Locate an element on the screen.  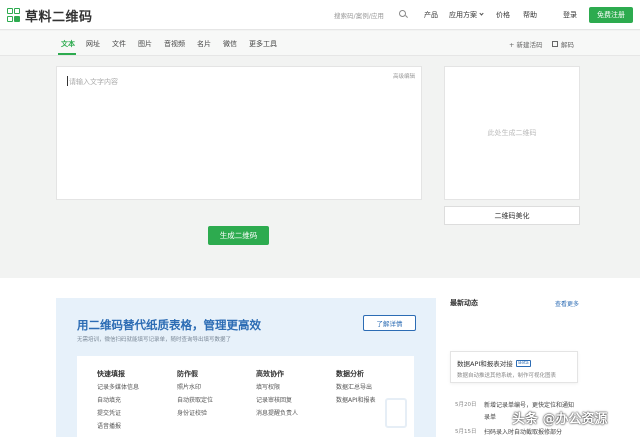
feature-item: 身份证校验 is located at coordinates (192, 413).